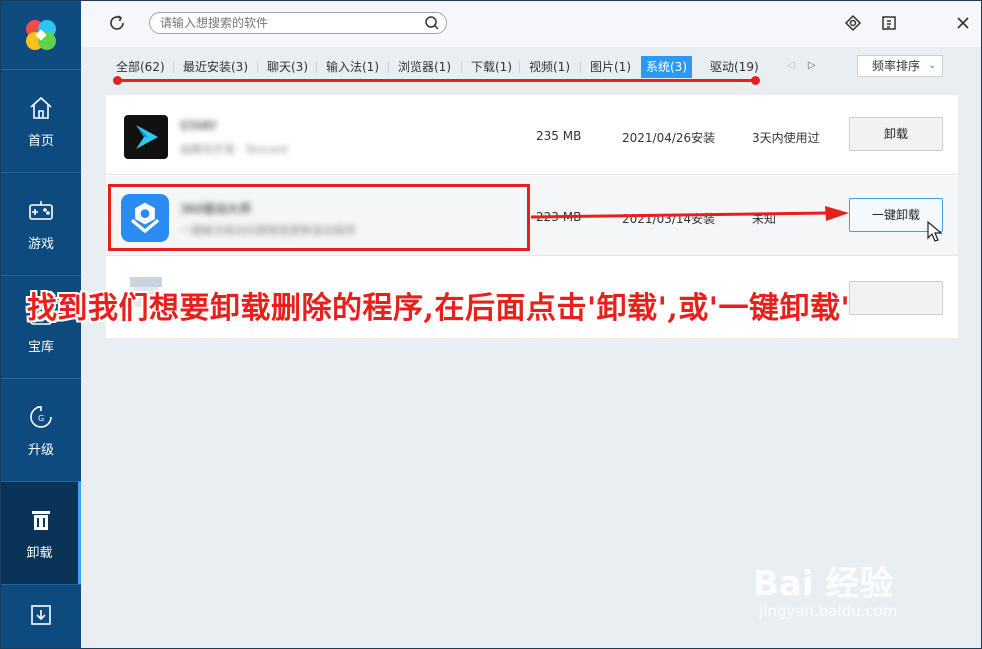 This screenshot has width=982, height=649. I want to click on upgrade-icon: G, so click(41, 417).